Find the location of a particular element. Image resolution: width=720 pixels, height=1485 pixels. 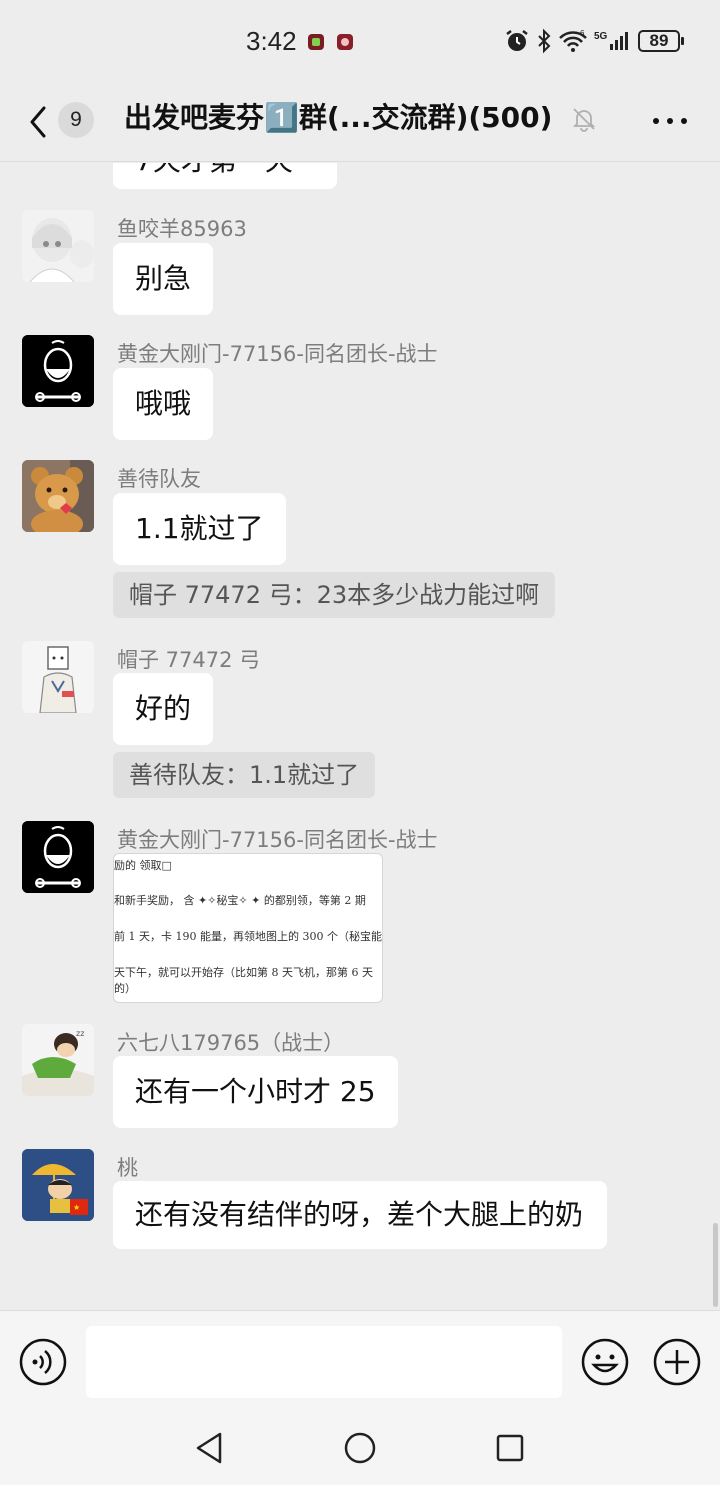

status-time: 3:42 is located at coordinates (271, 41).